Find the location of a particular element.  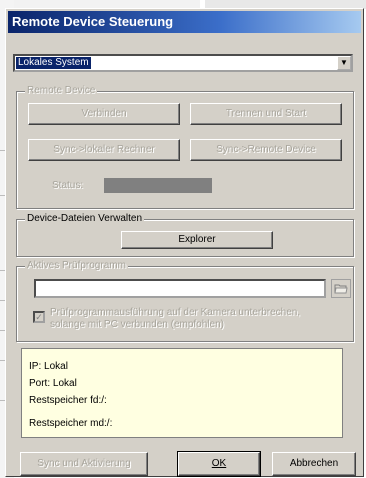

ok-button-label: OK is located at coordinates (219, 463).